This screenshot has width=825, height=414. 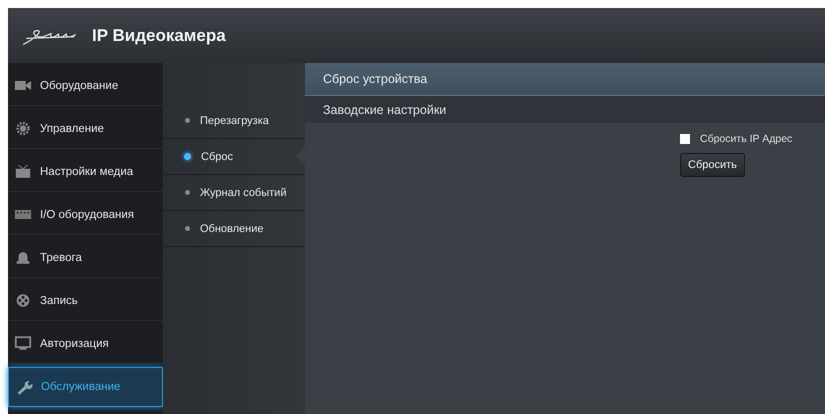 What do you see at coordinates (24, 387) in the screenshot?
I see `wrench-icon` at bounding box center [24, 387].